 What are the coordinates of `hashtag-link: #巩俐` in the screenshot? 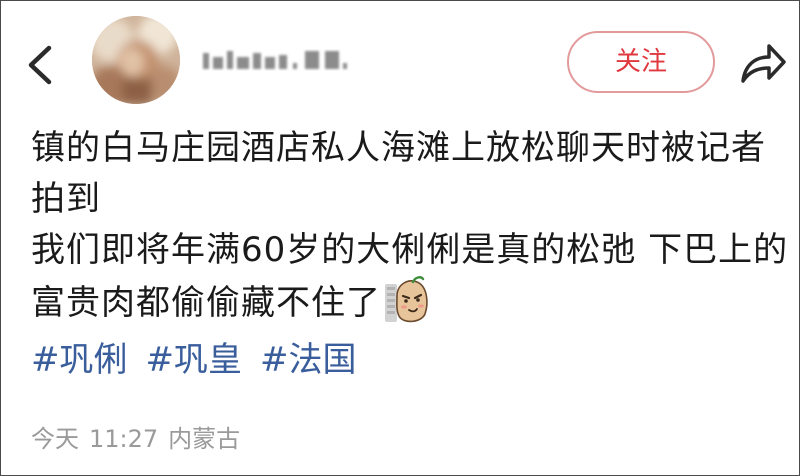 It's located at (79, 360).